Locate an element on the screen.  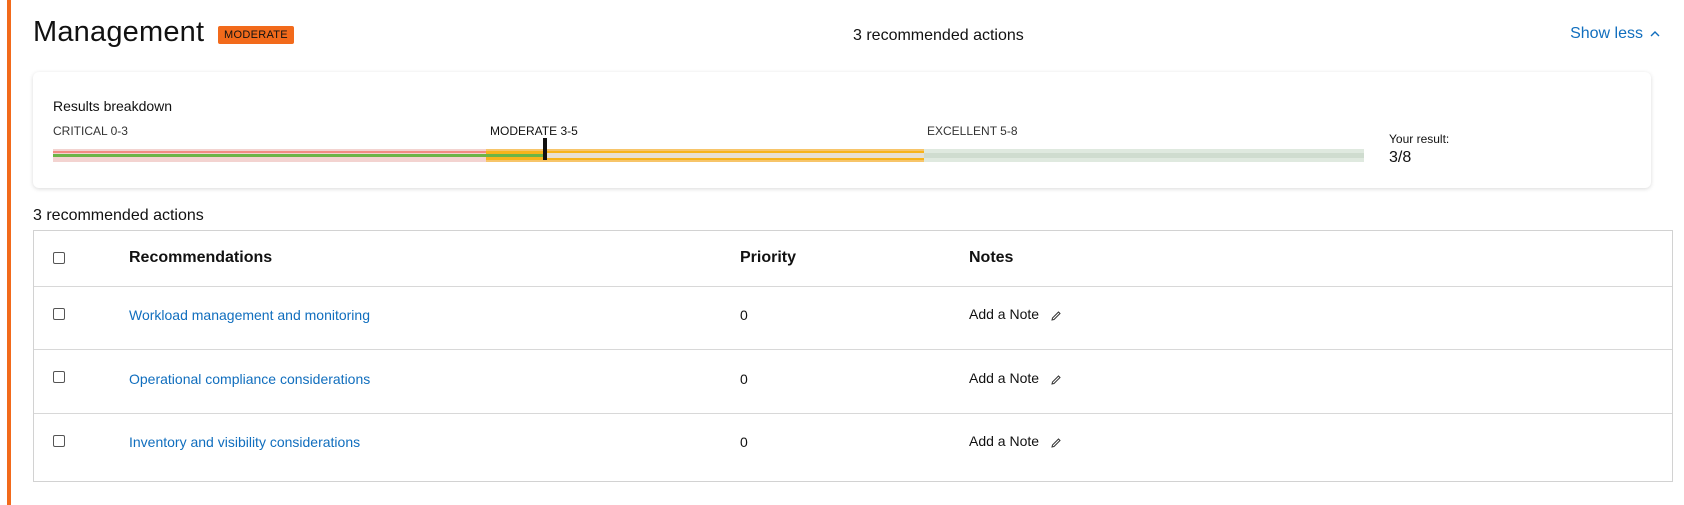
results-breakdown-title: Results breakdown is located at coordinates (113, 106).